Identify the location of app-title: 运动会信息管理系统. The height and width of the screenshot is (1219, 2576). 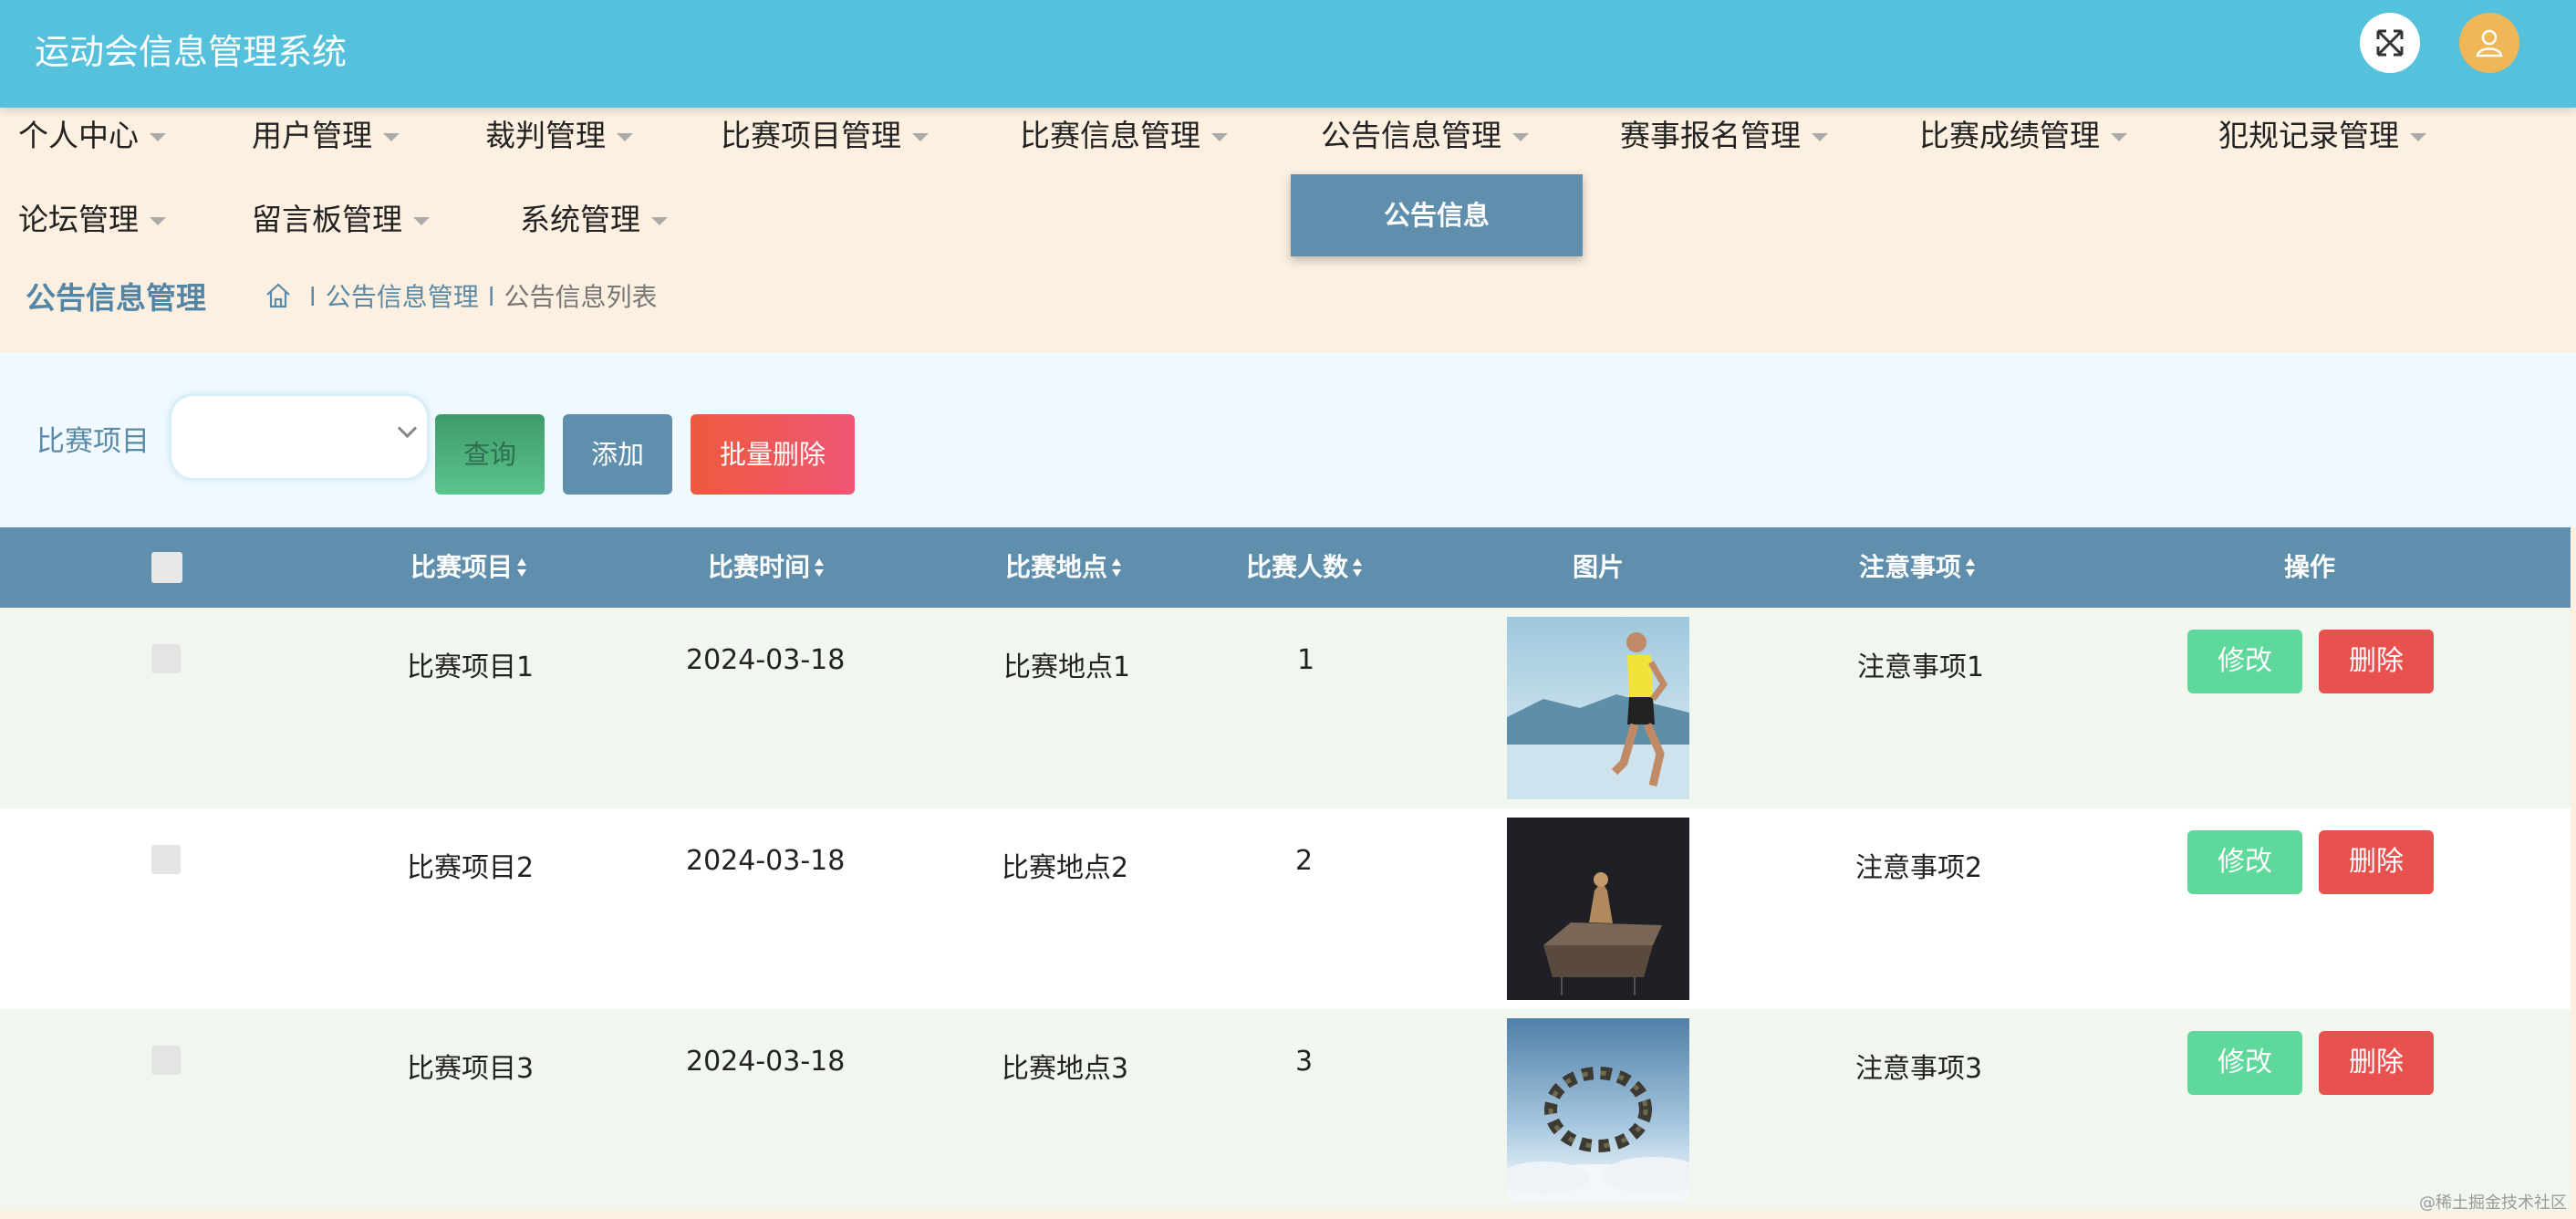
(191, 52).